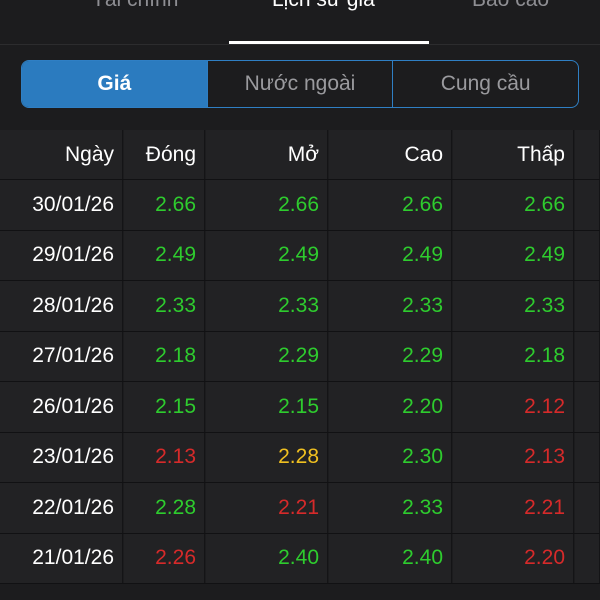 The height and width of the screenshot is (600, 600). Describe the element at coordinates (164, 558) in the screenshot. I see `row-close: 2.26` at that location.